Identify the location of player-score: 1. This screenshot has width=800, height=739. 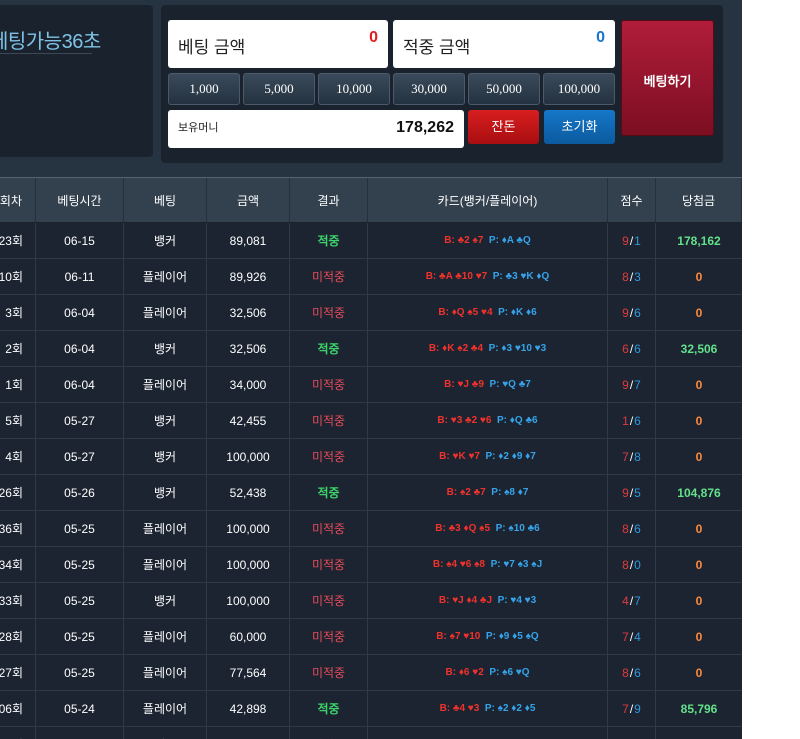
(637, 240).